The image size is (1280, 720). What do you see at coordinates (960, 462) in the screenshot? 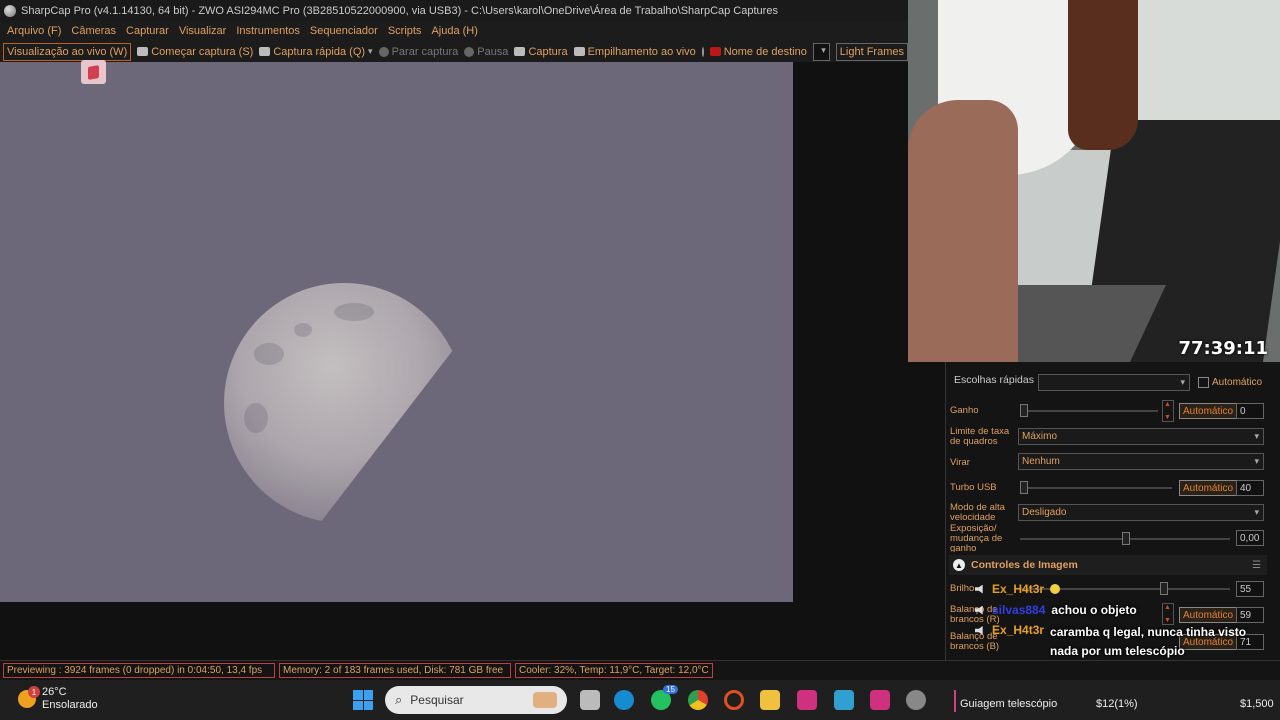
I see `flip-label: Virar` at bounding box center [960, 462].